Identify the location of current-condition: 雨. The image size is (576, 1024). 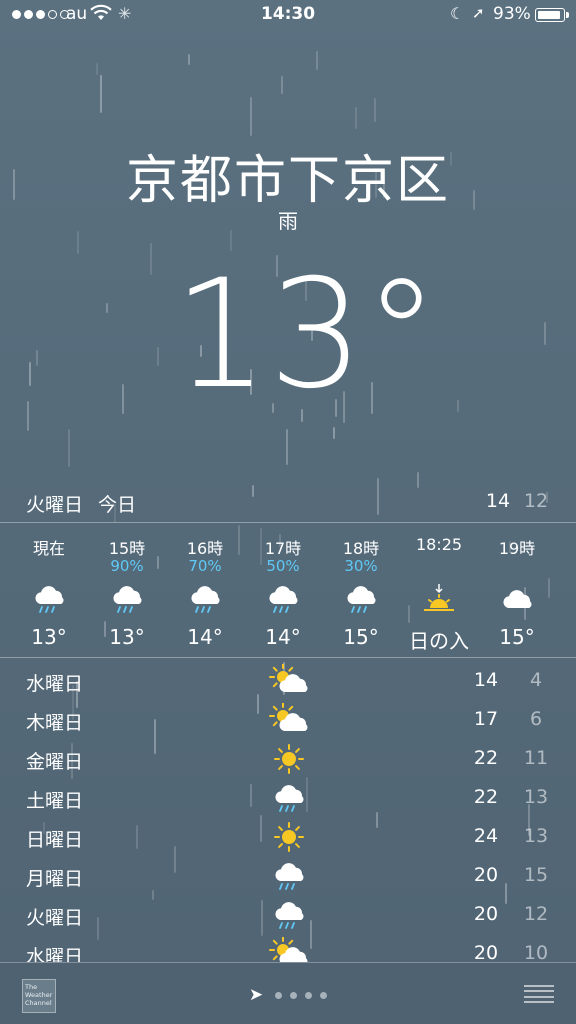
(288, 221).